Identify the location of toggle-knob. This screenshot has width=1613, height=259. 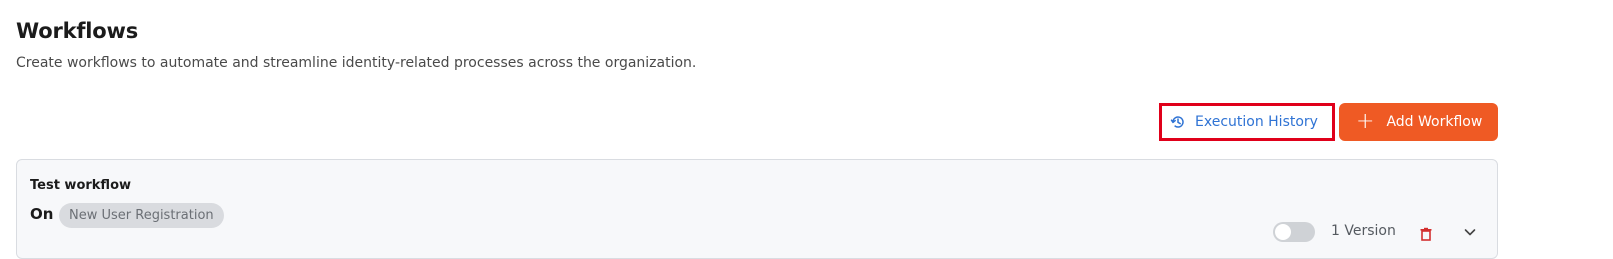
(1283, 232).